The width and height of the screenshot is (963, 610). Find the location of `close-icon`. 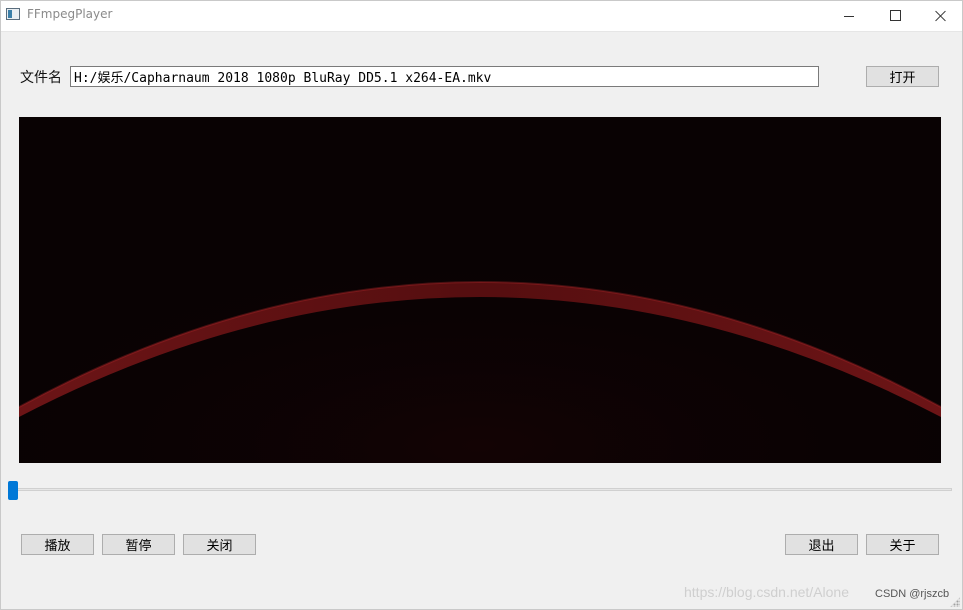

close-icon is located at coordinates (941, 16).